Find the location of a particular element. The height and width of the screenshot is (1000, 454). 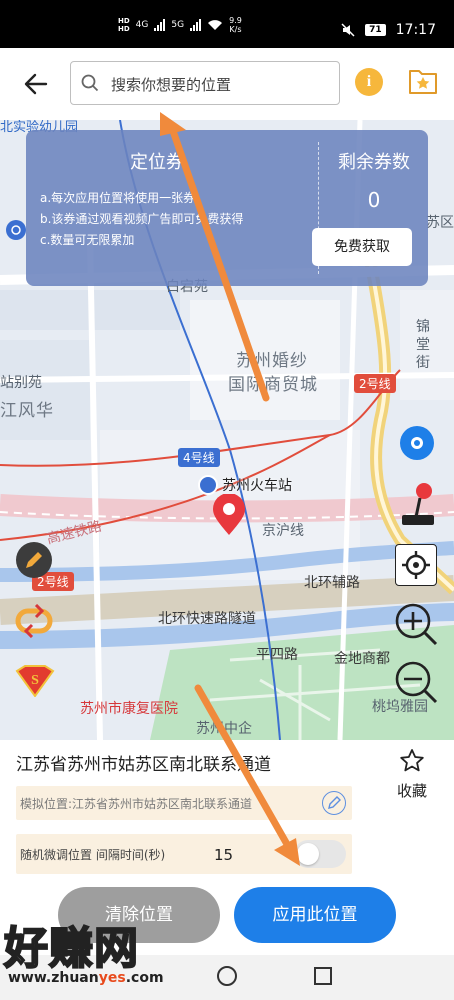

map-label-beihuan-fulu: 北环辅路 is located at coordinates (332, 583).